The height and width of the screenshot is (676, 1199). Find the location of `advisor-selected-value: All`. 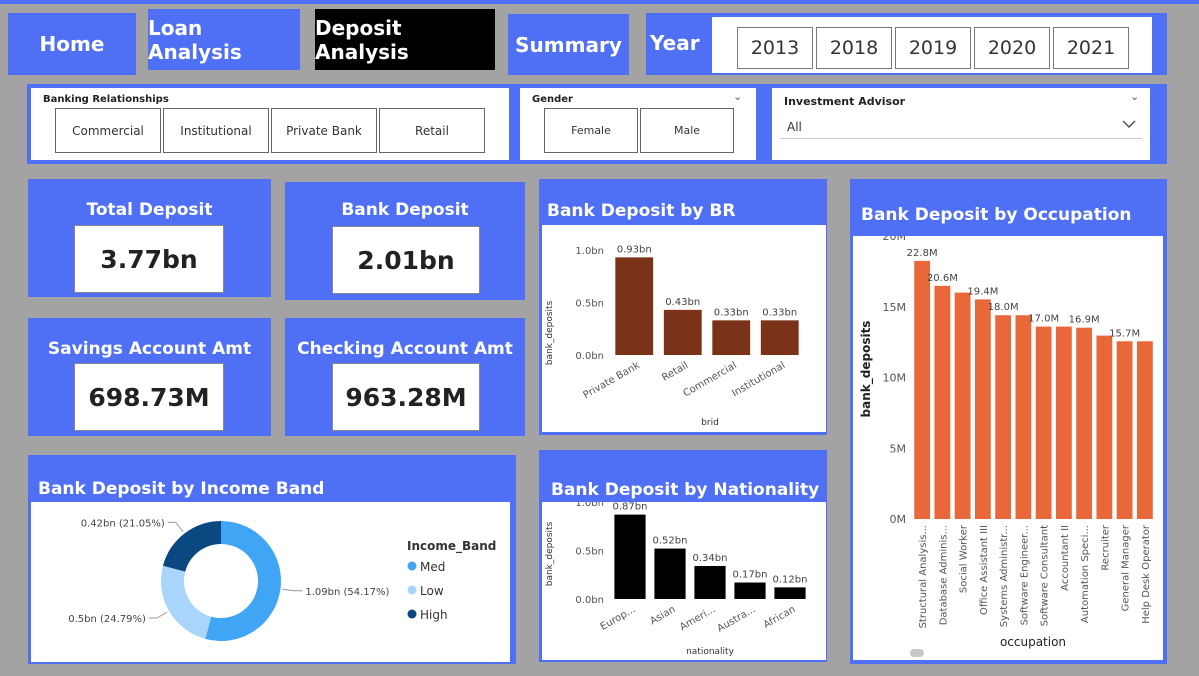

advisor-selected-value: All is located at coordinates (794, 127).